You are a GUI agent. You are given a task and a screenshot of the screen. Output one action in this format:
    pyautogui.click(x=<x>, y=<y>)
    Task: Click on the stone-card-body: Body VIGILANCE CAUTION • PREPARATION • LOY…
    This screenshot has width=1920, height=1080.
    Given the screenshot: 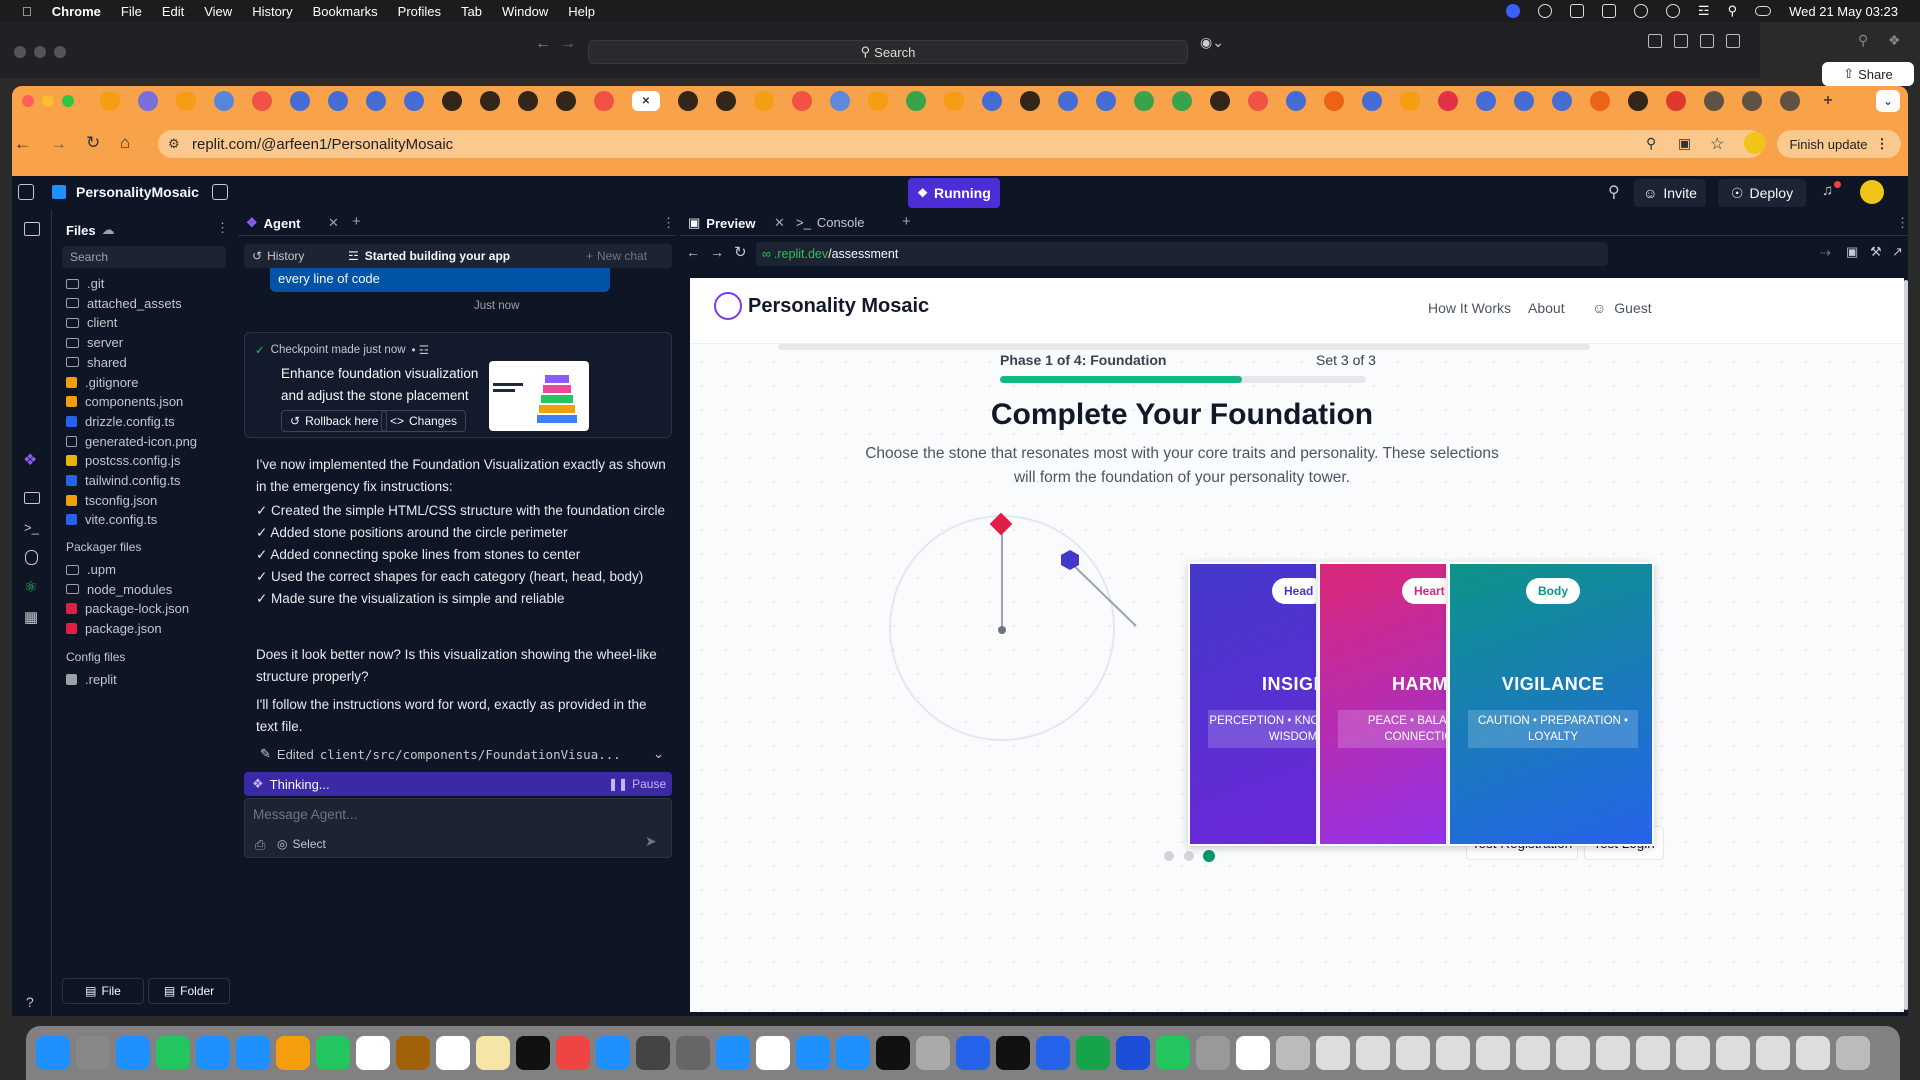 What is the action you would take?
    pyautogui.click(x=1551, y=704)
    